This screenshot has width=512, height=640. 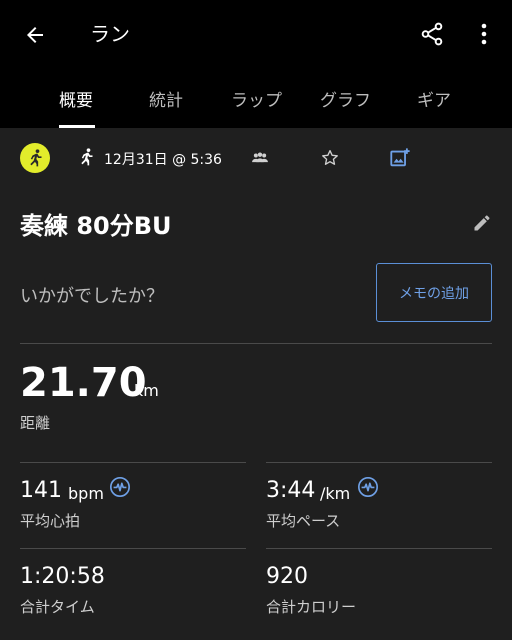 What do you see at coordinates (62, 576) in the screenshot?
I see `total-time-value: 1:20:58` at bounding box center [62, 576].